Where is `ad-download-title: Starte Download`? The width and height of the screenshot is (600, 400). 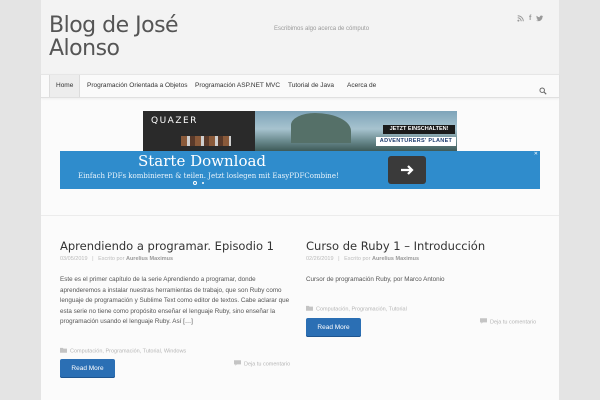 ad-download-title: Starte Download is located at coordinates (202, 161).